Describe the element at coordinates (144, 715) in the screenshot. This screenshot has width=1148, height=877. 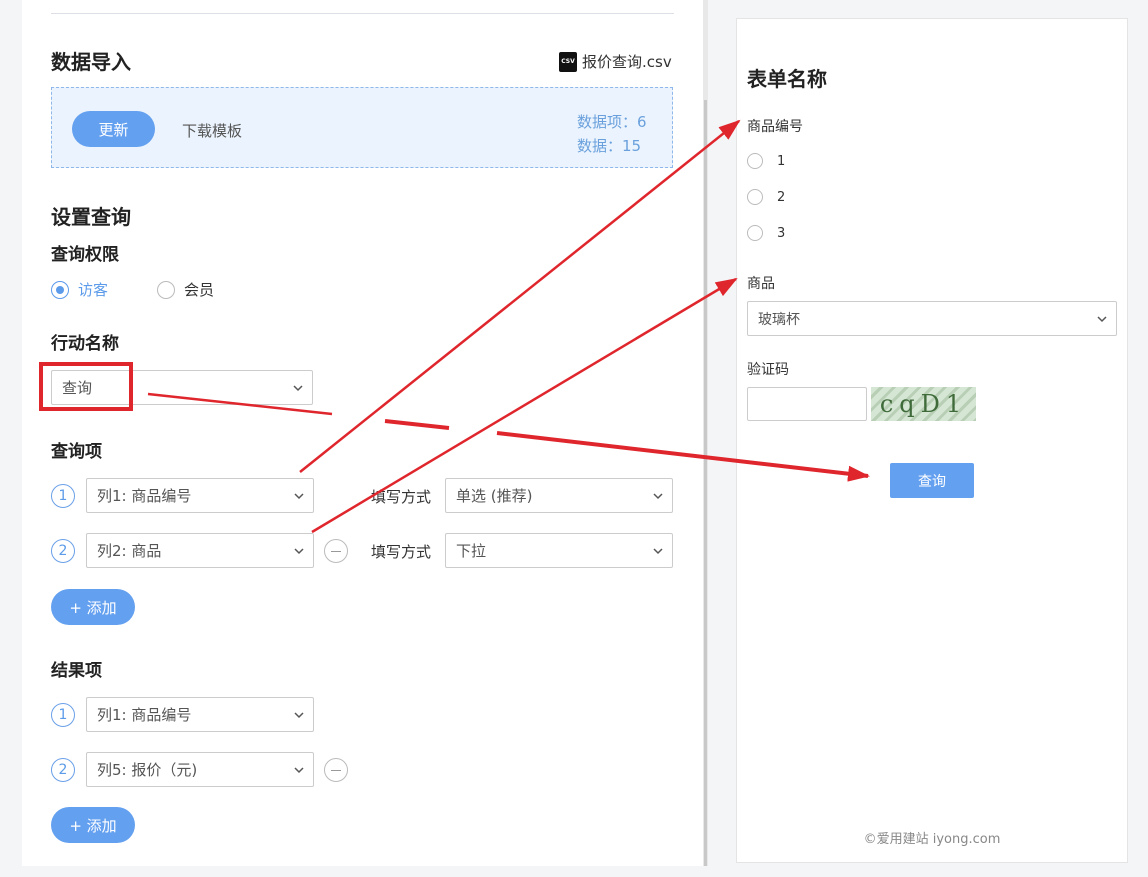
I see `result-item-column-value: 列1: 商品编号` at that location.